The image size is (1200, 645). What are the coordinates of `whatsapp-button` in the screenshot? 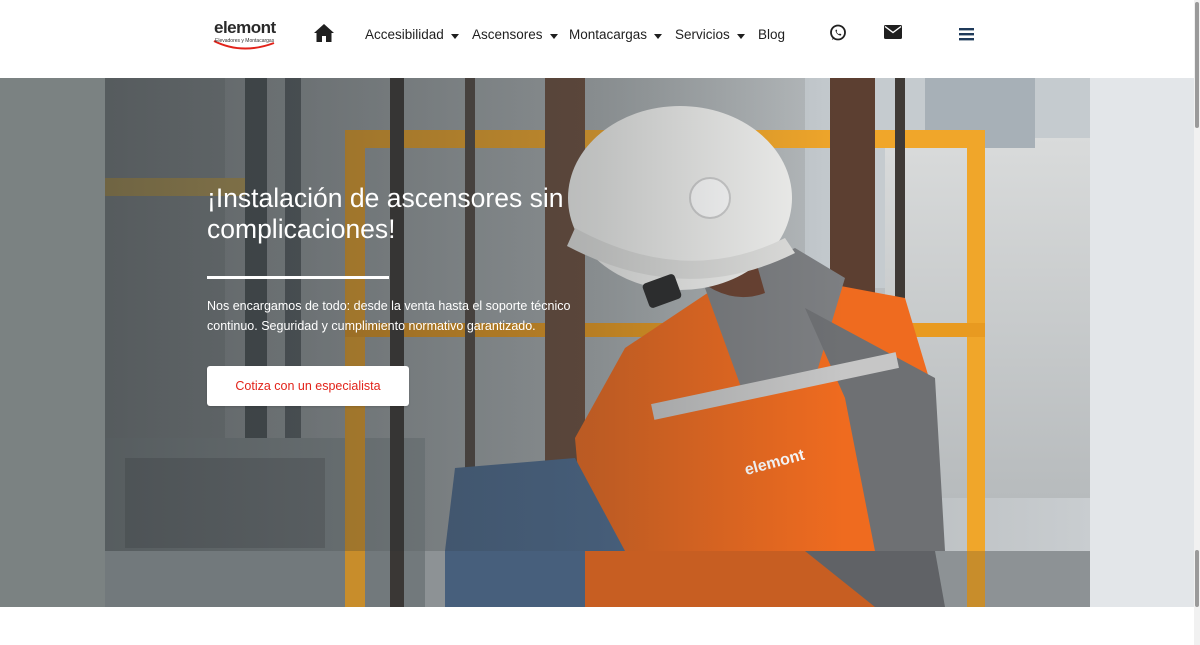 It's located at (838, 35).